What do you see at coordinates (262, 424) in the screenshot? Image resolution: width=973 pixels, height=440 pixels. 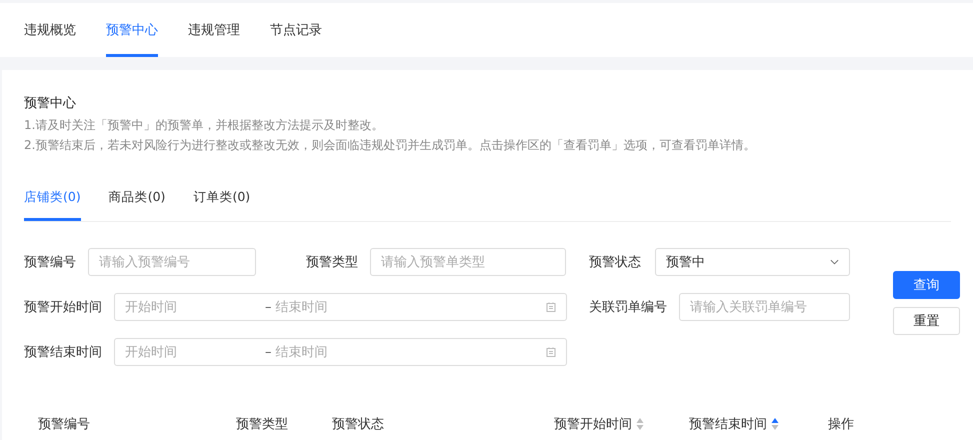 I see `column-header: 预警类型` at bounding box center [262, 424].